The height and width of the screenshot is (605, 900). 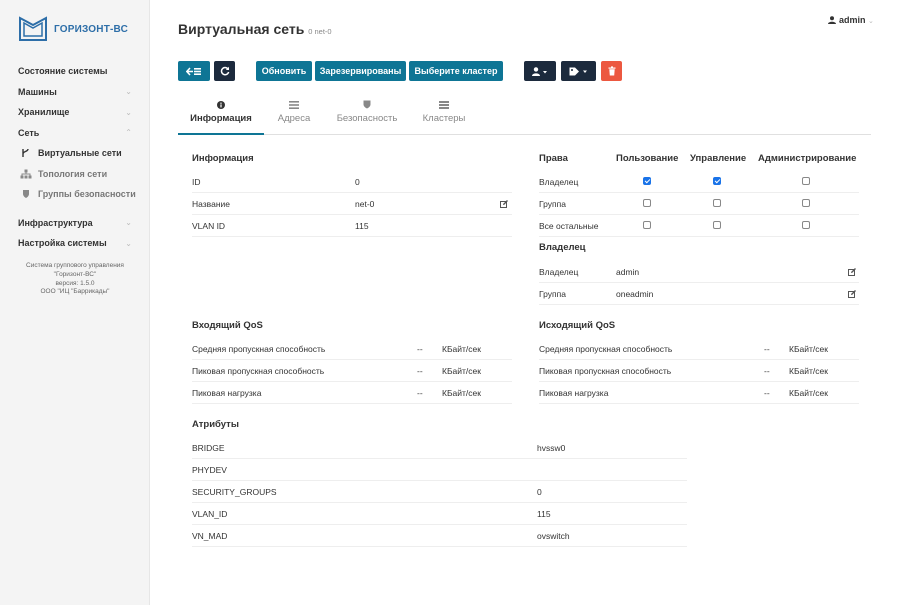 What do you see at coordinates (552, 204) in the screenshot?
I see `rights-row-label: Группа` at bounding box center [552, 204].